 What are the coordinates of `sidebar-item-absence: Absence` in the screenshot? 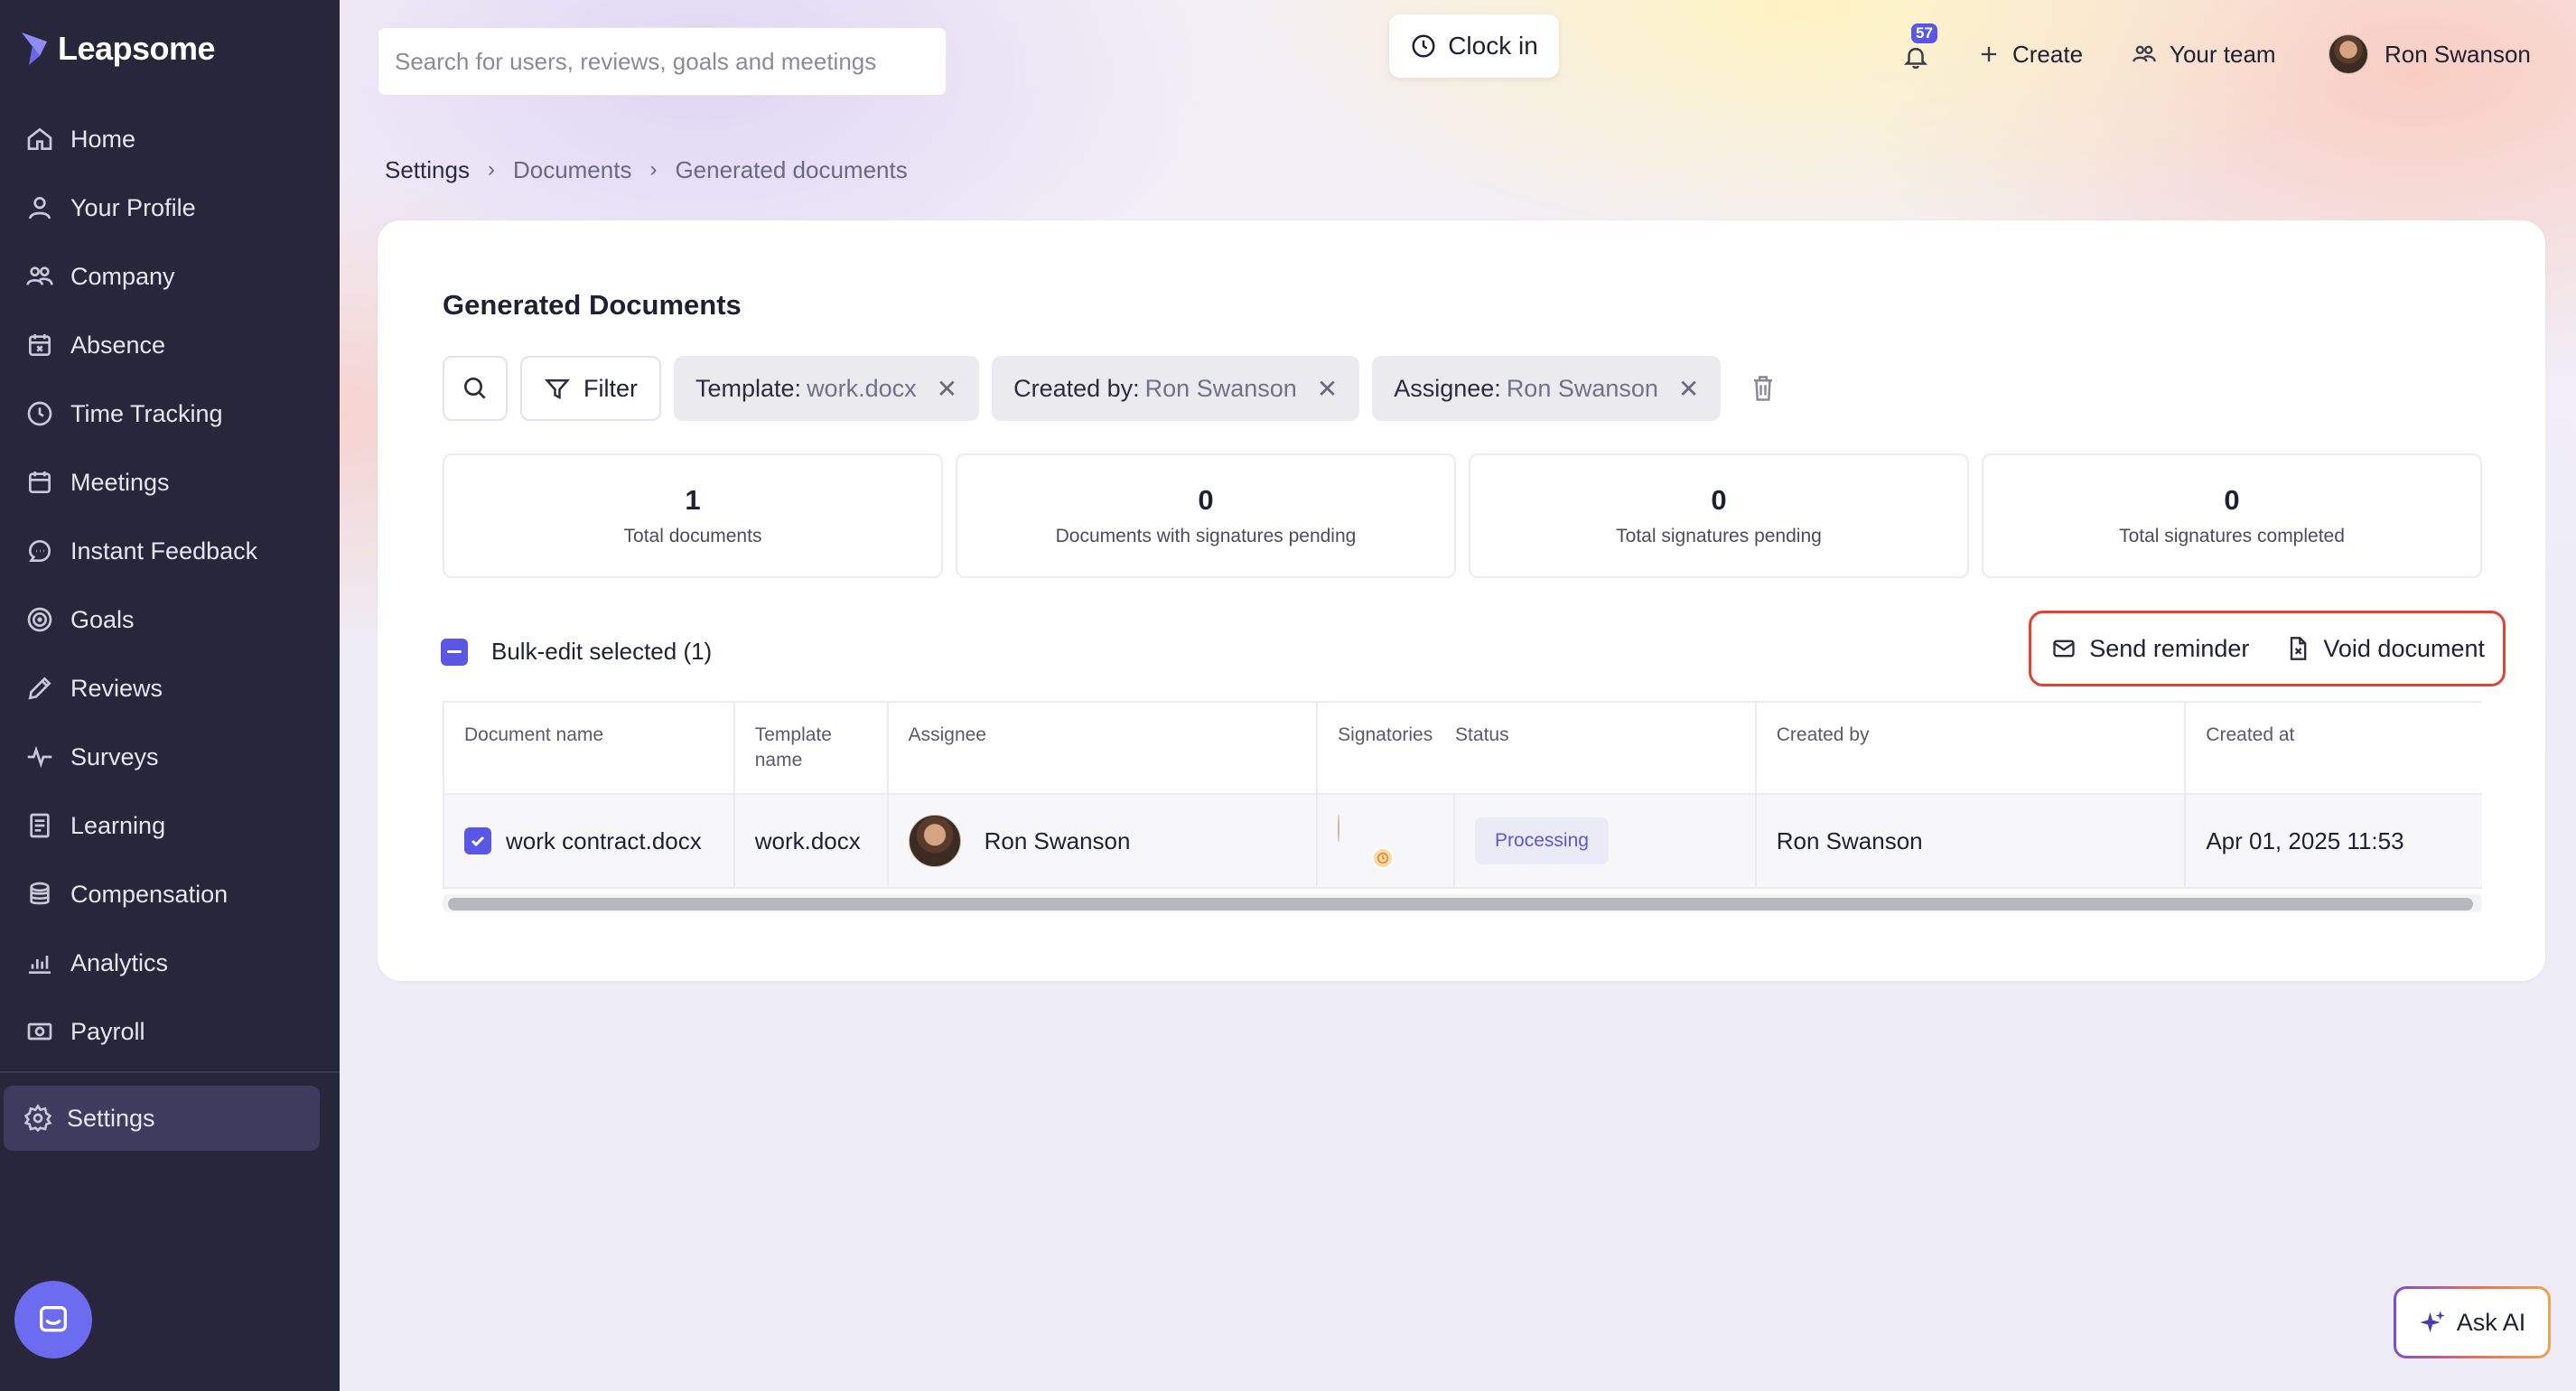 It's located at (170, 345).